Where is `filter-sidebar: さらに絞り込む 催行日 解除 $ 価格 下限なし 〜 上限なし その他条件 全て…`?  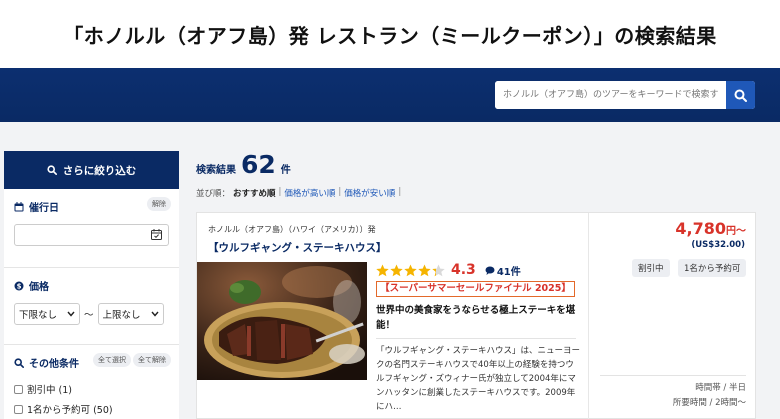 filter-sidebar: さらに絞り込む 催行日 解除 $ 価格 下限なし 〜 上限なし その他条件 全て… is located at coordinates (91, 285).